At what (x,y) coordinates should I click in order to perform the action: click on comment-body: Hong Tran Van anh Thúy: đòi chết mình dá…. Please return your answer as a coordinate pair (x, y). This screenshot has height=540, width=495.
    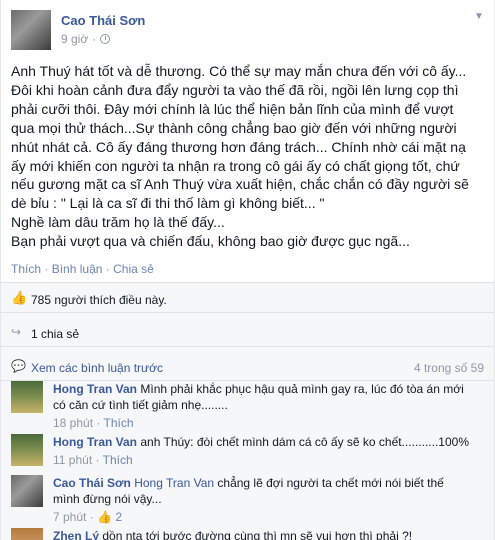
    Looking at the image, I should click on (268, 451).